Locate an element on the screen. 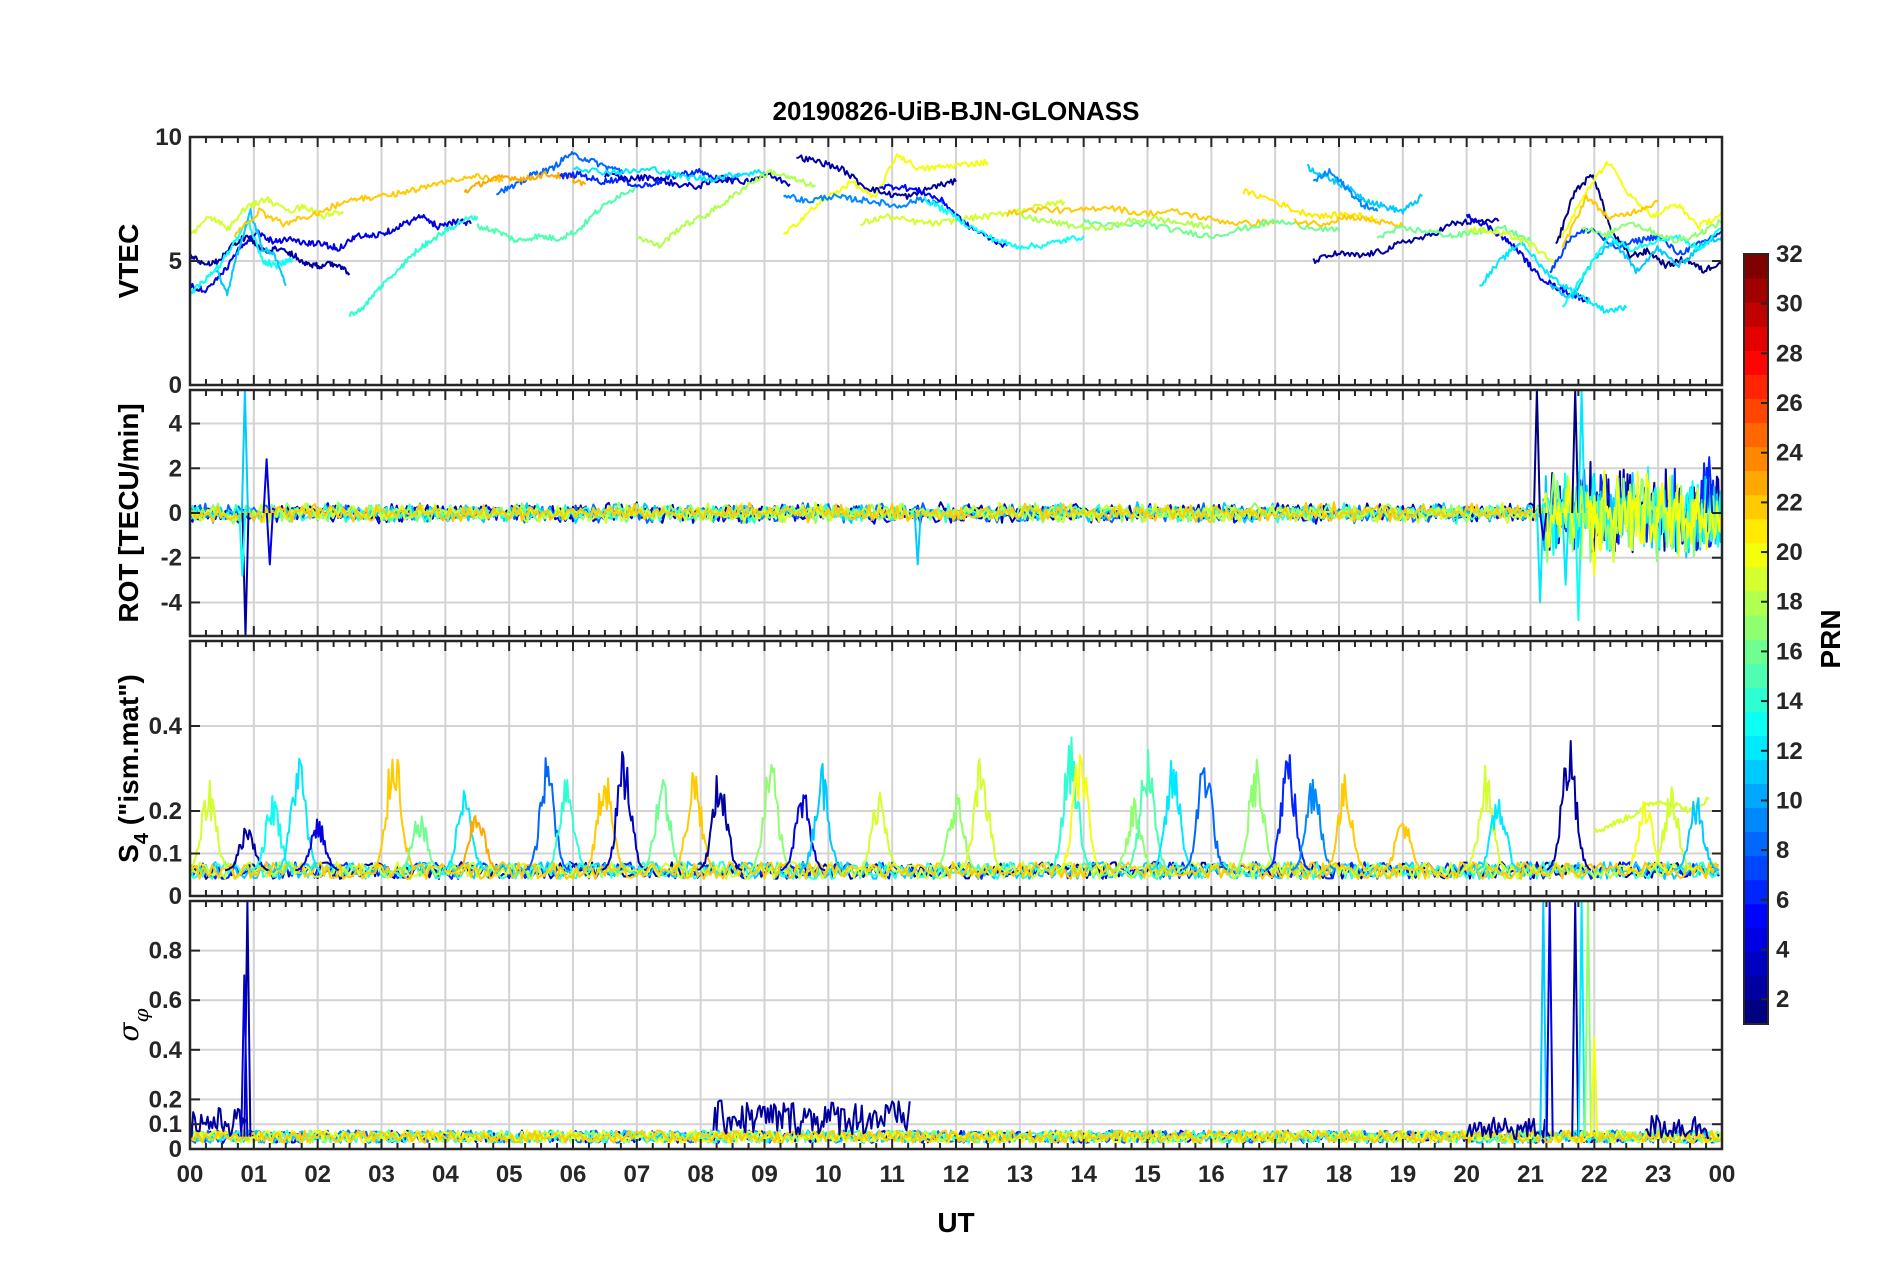 This screenshot has width=1902, height=1272. x-tick-label: 09 is located at coordinates (764, 1174).